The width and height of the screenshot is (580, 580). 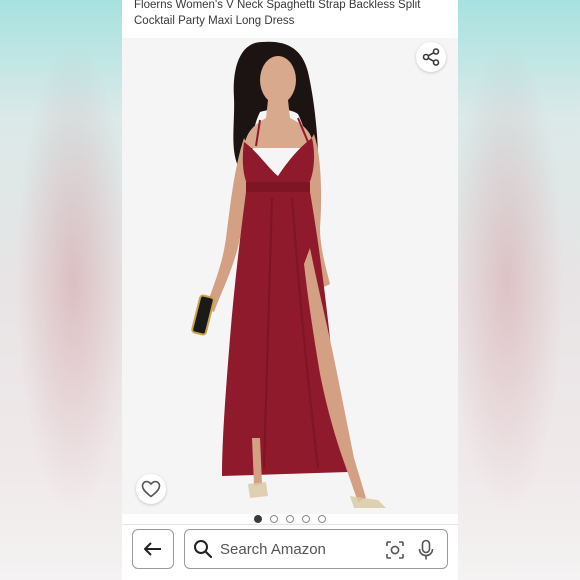 I want to click on share-button, so click(x=431, y=57).